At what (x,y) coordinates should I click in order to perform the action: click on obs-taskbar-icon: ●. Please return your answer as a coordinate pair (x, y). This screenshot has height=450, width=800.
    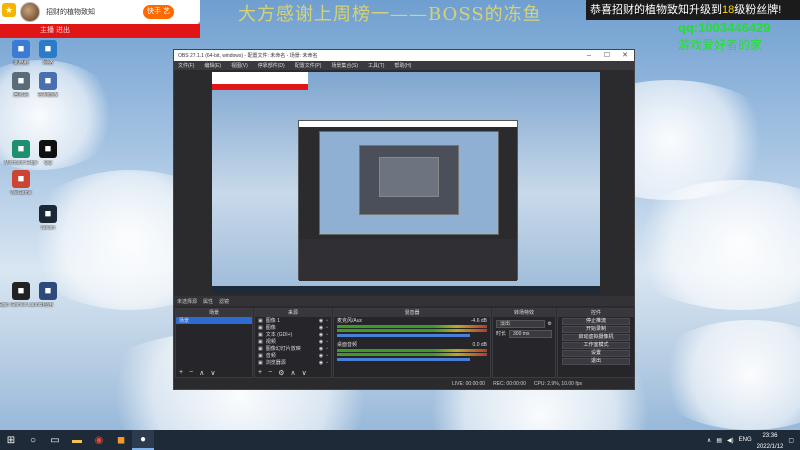
    Looking at the image, I should click on (143, 440).